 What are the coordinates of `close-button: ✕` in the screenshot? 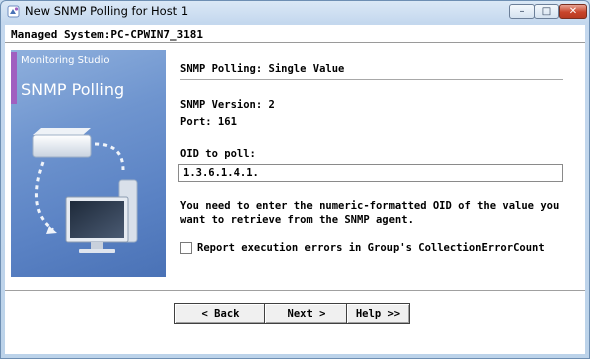 It's located at (573, 11).